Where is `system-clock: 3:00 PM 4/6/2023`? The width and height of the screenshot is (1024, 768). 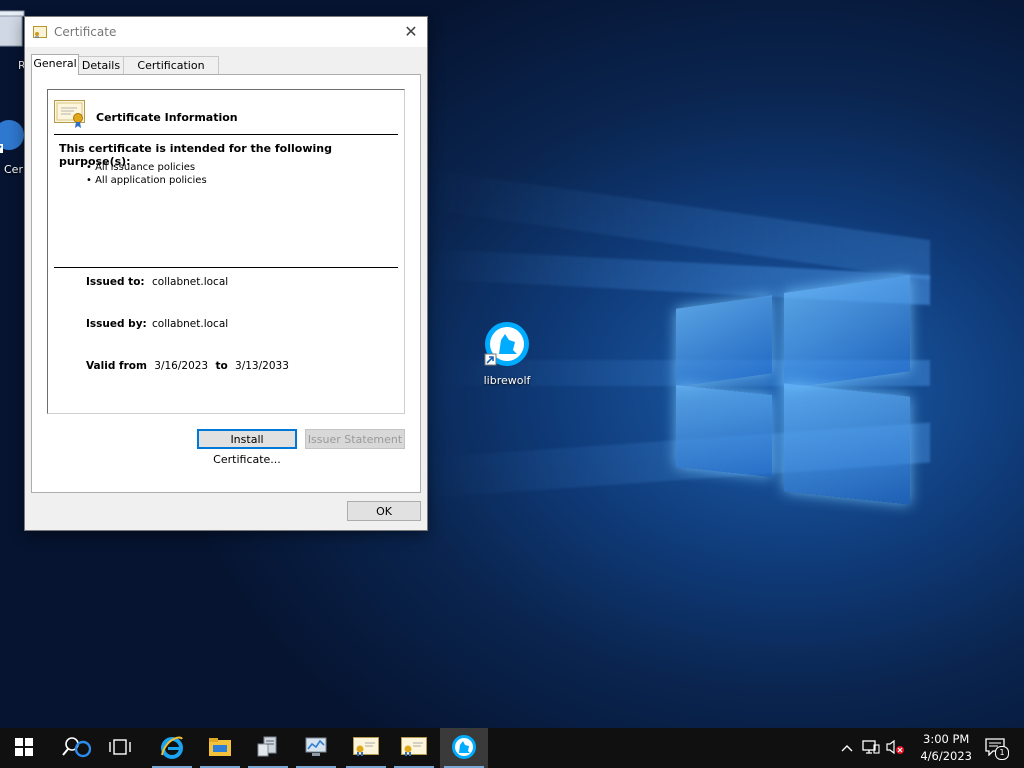 system-clock: 3:00 PM 4/6/2023 is located at coordinates (946, 748).